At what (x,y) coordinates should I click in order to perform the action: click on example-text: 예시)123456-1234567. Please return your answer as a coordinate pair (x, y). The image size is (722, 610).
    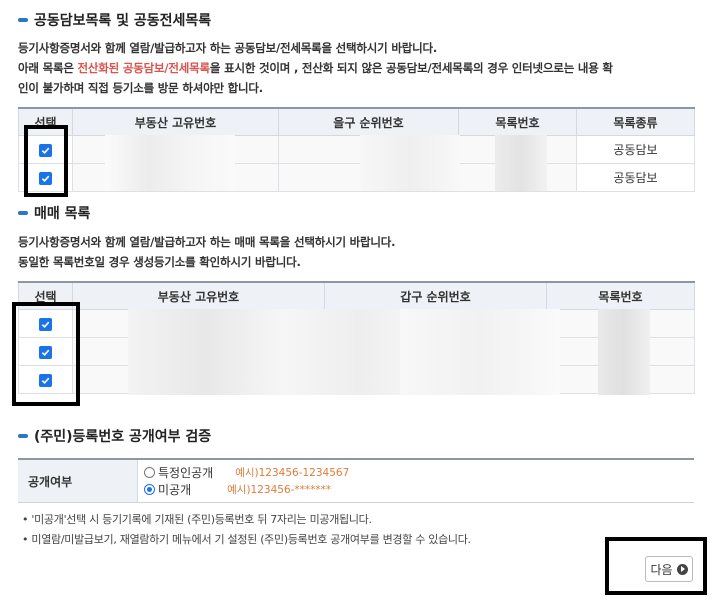
    Looking at the image, I should click on (292, 473).